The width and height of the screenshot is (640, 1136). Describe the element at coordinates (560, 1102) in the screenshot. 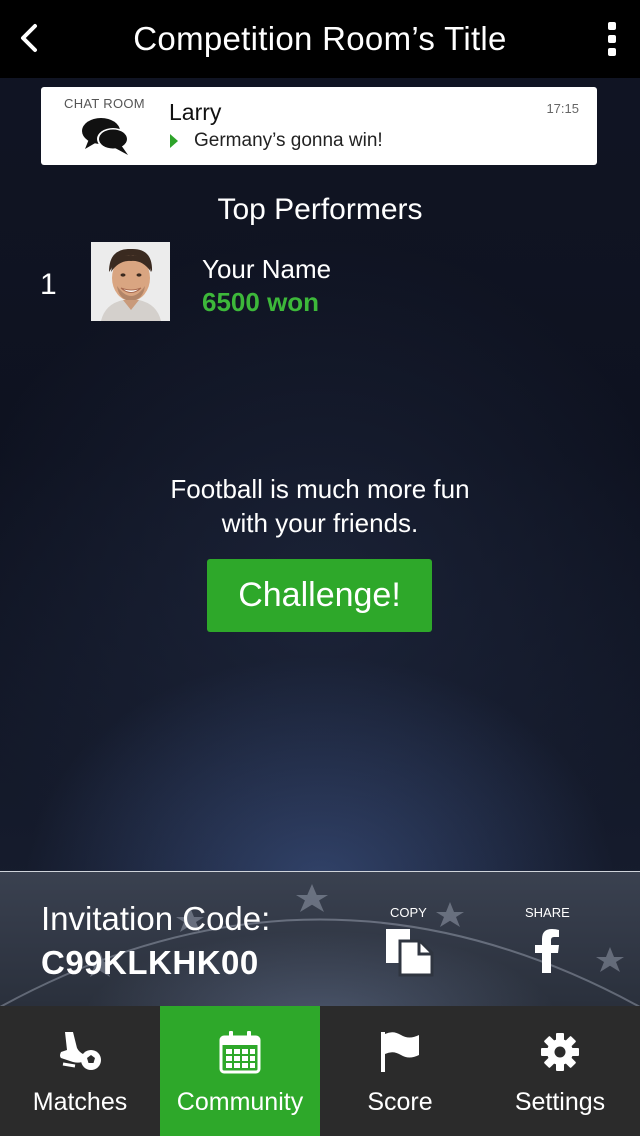

I see `tab-settings-label: Settings` at that location.